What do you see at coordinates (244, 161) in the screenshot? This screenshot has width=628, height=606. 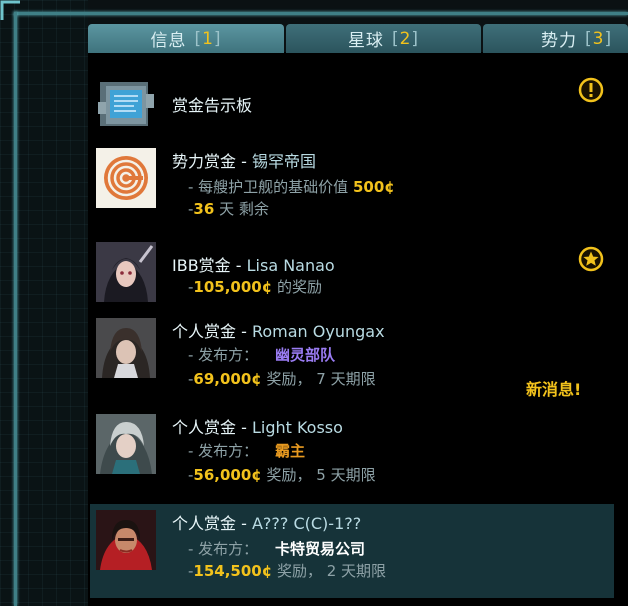 I see `faction-bounty-title: 势力赏金 - 锡罕帝国` at bounding box center [244, 161].